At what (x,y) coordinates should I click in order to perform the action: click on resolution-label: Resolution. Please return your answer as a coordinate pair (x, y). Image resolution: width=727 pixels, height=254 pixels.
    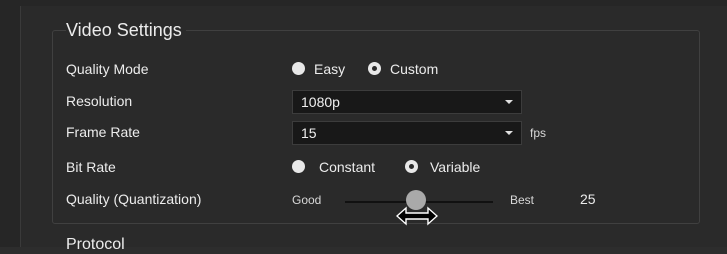
    Looking at the image, I should click on (99, 101).